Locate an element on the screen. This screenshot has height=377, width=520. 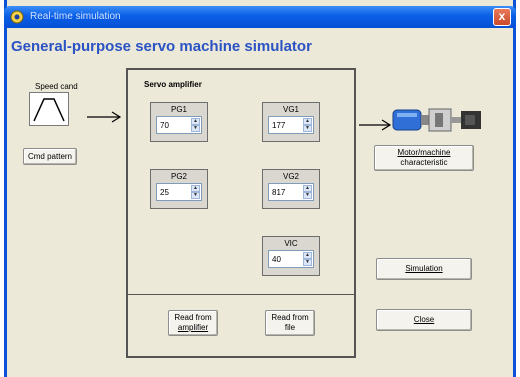
param-group-vic: VIC 40 ▲ ▼ is located at coordinates (291, 256).